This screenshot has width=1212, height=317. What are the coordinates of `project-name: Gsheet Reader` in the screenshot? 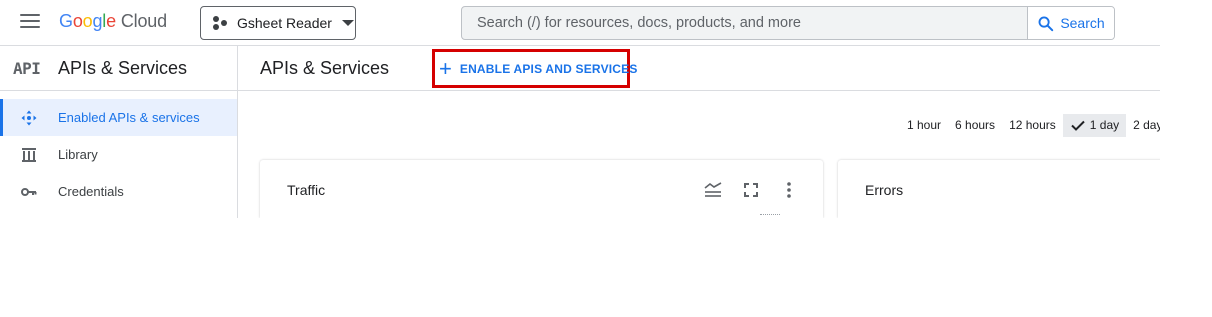 It's located at (284, 23).